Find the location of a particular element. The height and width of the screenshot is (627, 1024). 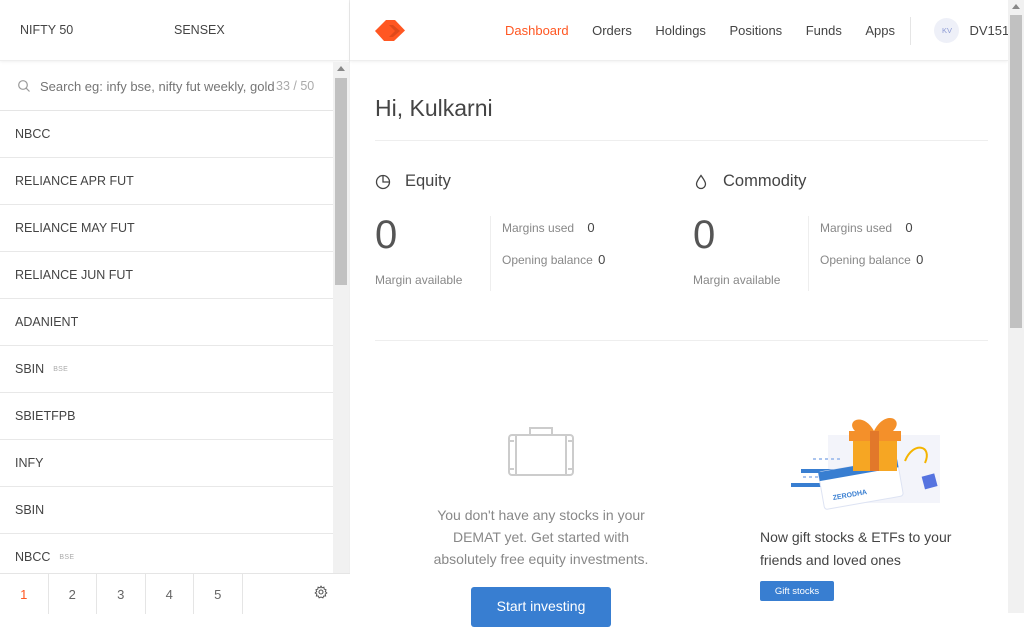

equity-margins-used-value: 0 is located at coordinates (591, 227).